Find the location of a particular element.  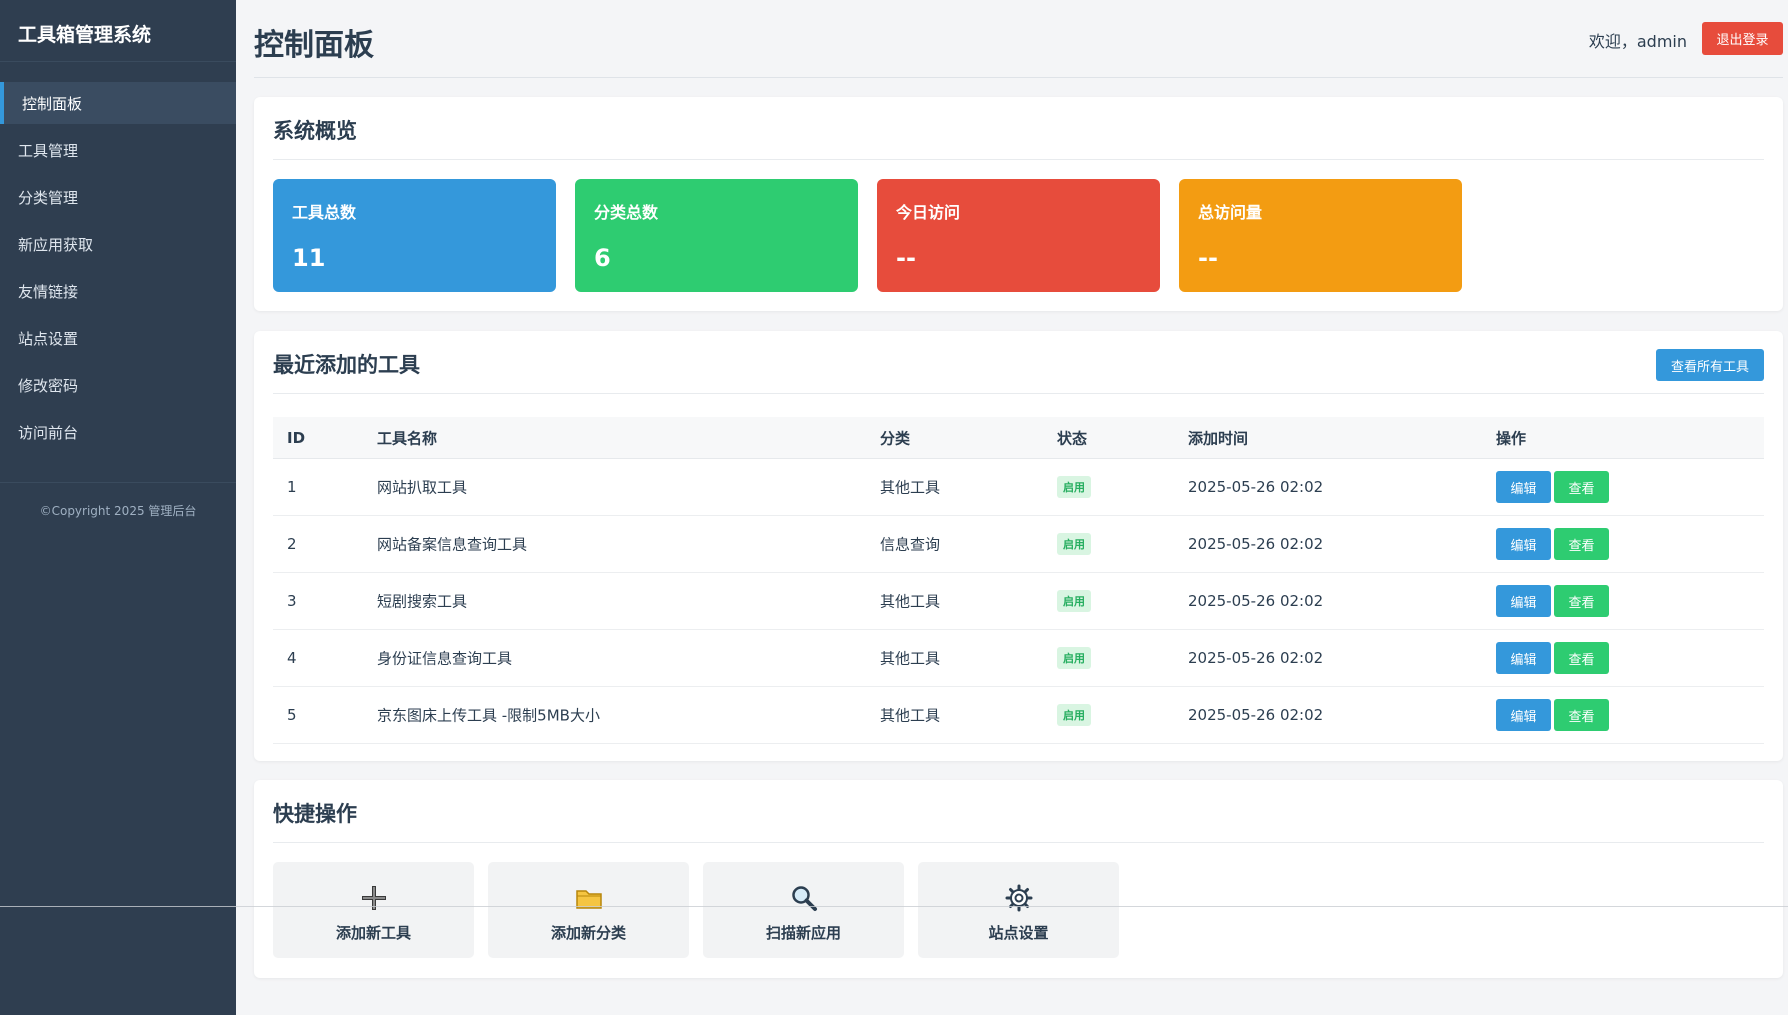

stat-total-visits: 总访问量 -- is located at coordinates (1320, 235).